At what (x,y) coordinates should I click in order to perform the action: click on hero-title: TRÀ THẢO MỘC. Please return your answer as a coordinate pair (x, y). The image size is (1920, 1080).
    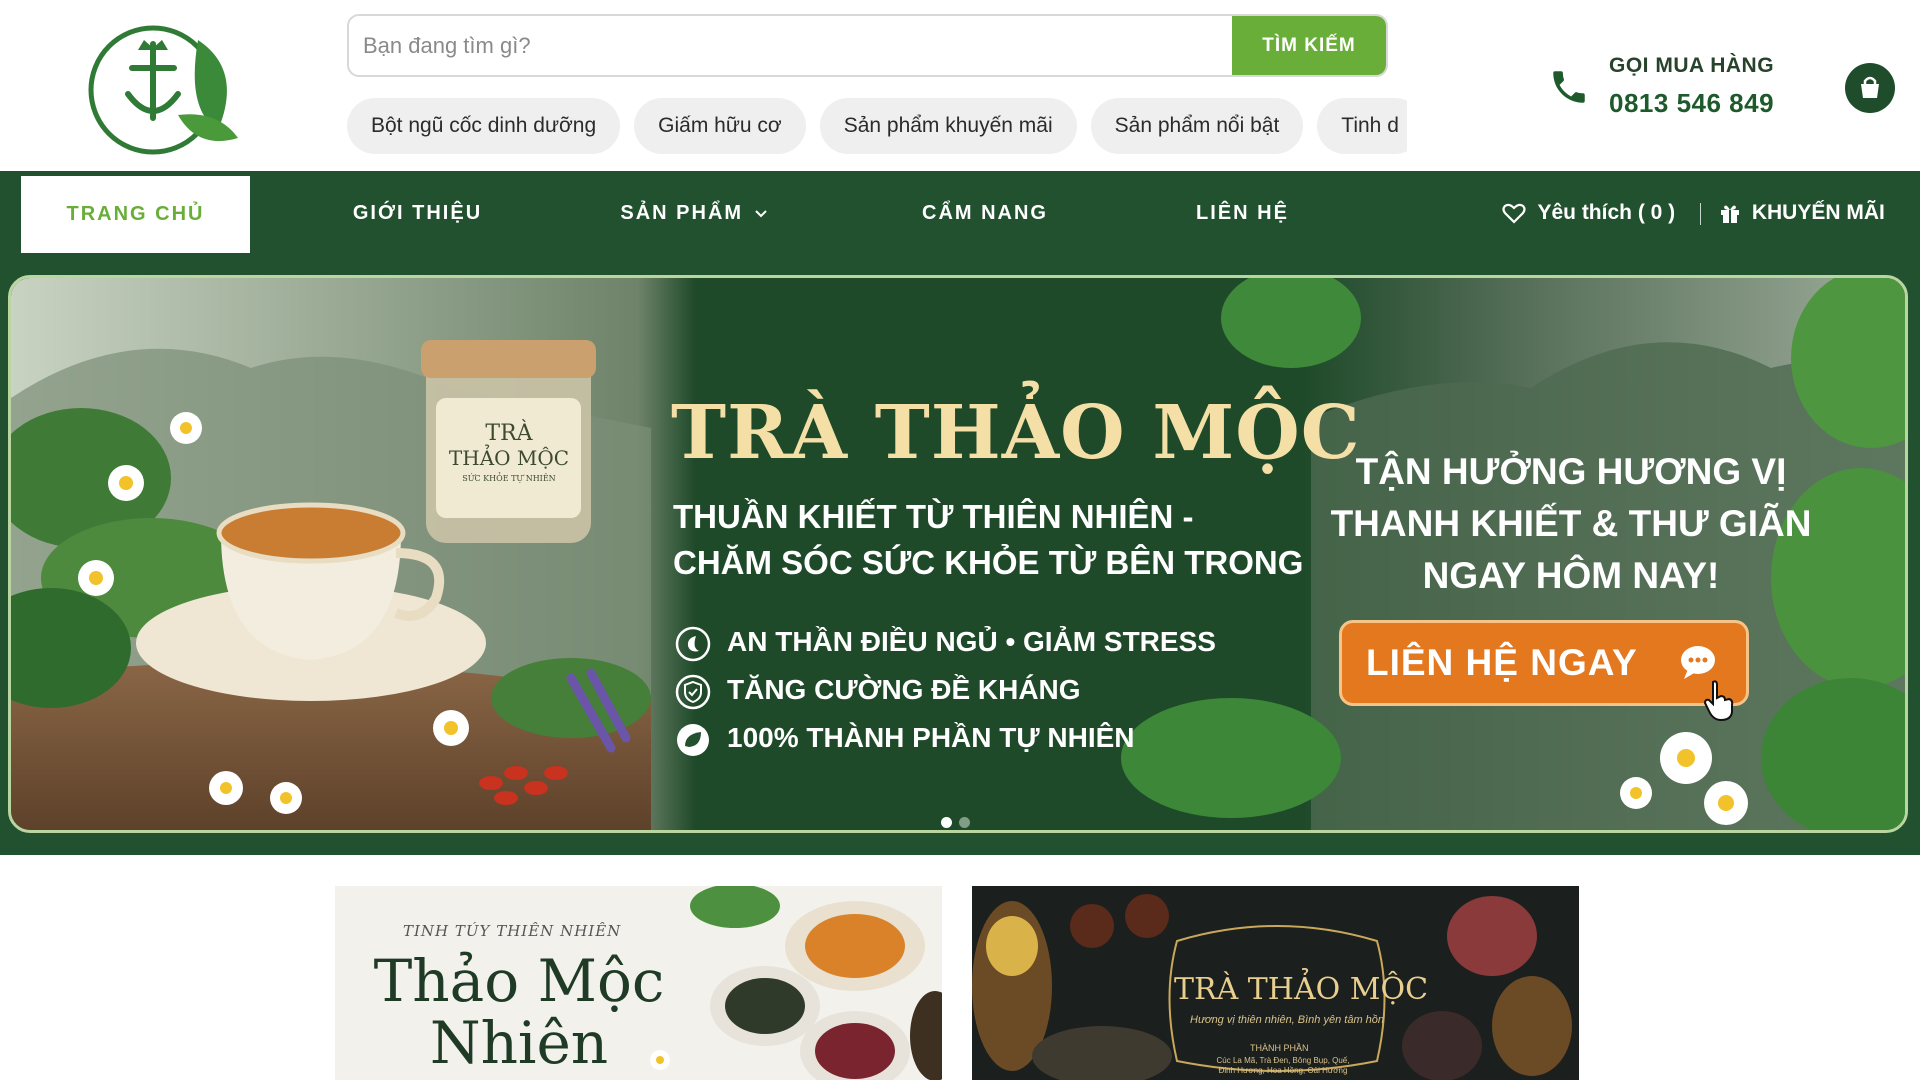
    Looking at the image, I should click on (1016, 433).